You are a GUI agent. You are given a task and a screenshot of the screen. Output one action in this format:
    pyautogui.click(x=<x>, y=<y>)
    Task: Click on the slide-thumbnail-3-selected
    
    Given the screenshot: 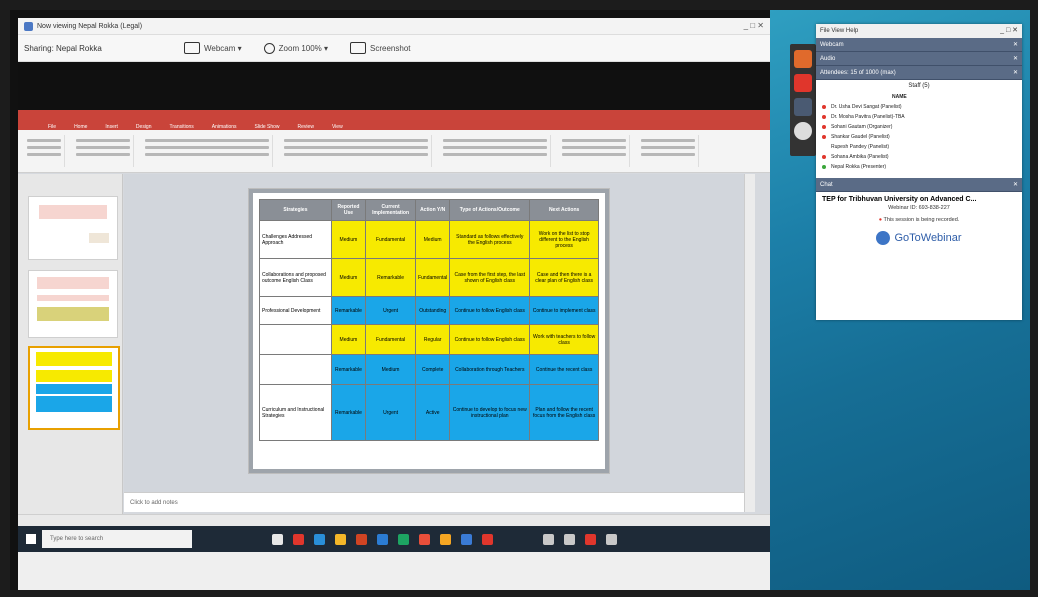 What is the action you would take?
    pyautogui.click(x=74, y=388)
    